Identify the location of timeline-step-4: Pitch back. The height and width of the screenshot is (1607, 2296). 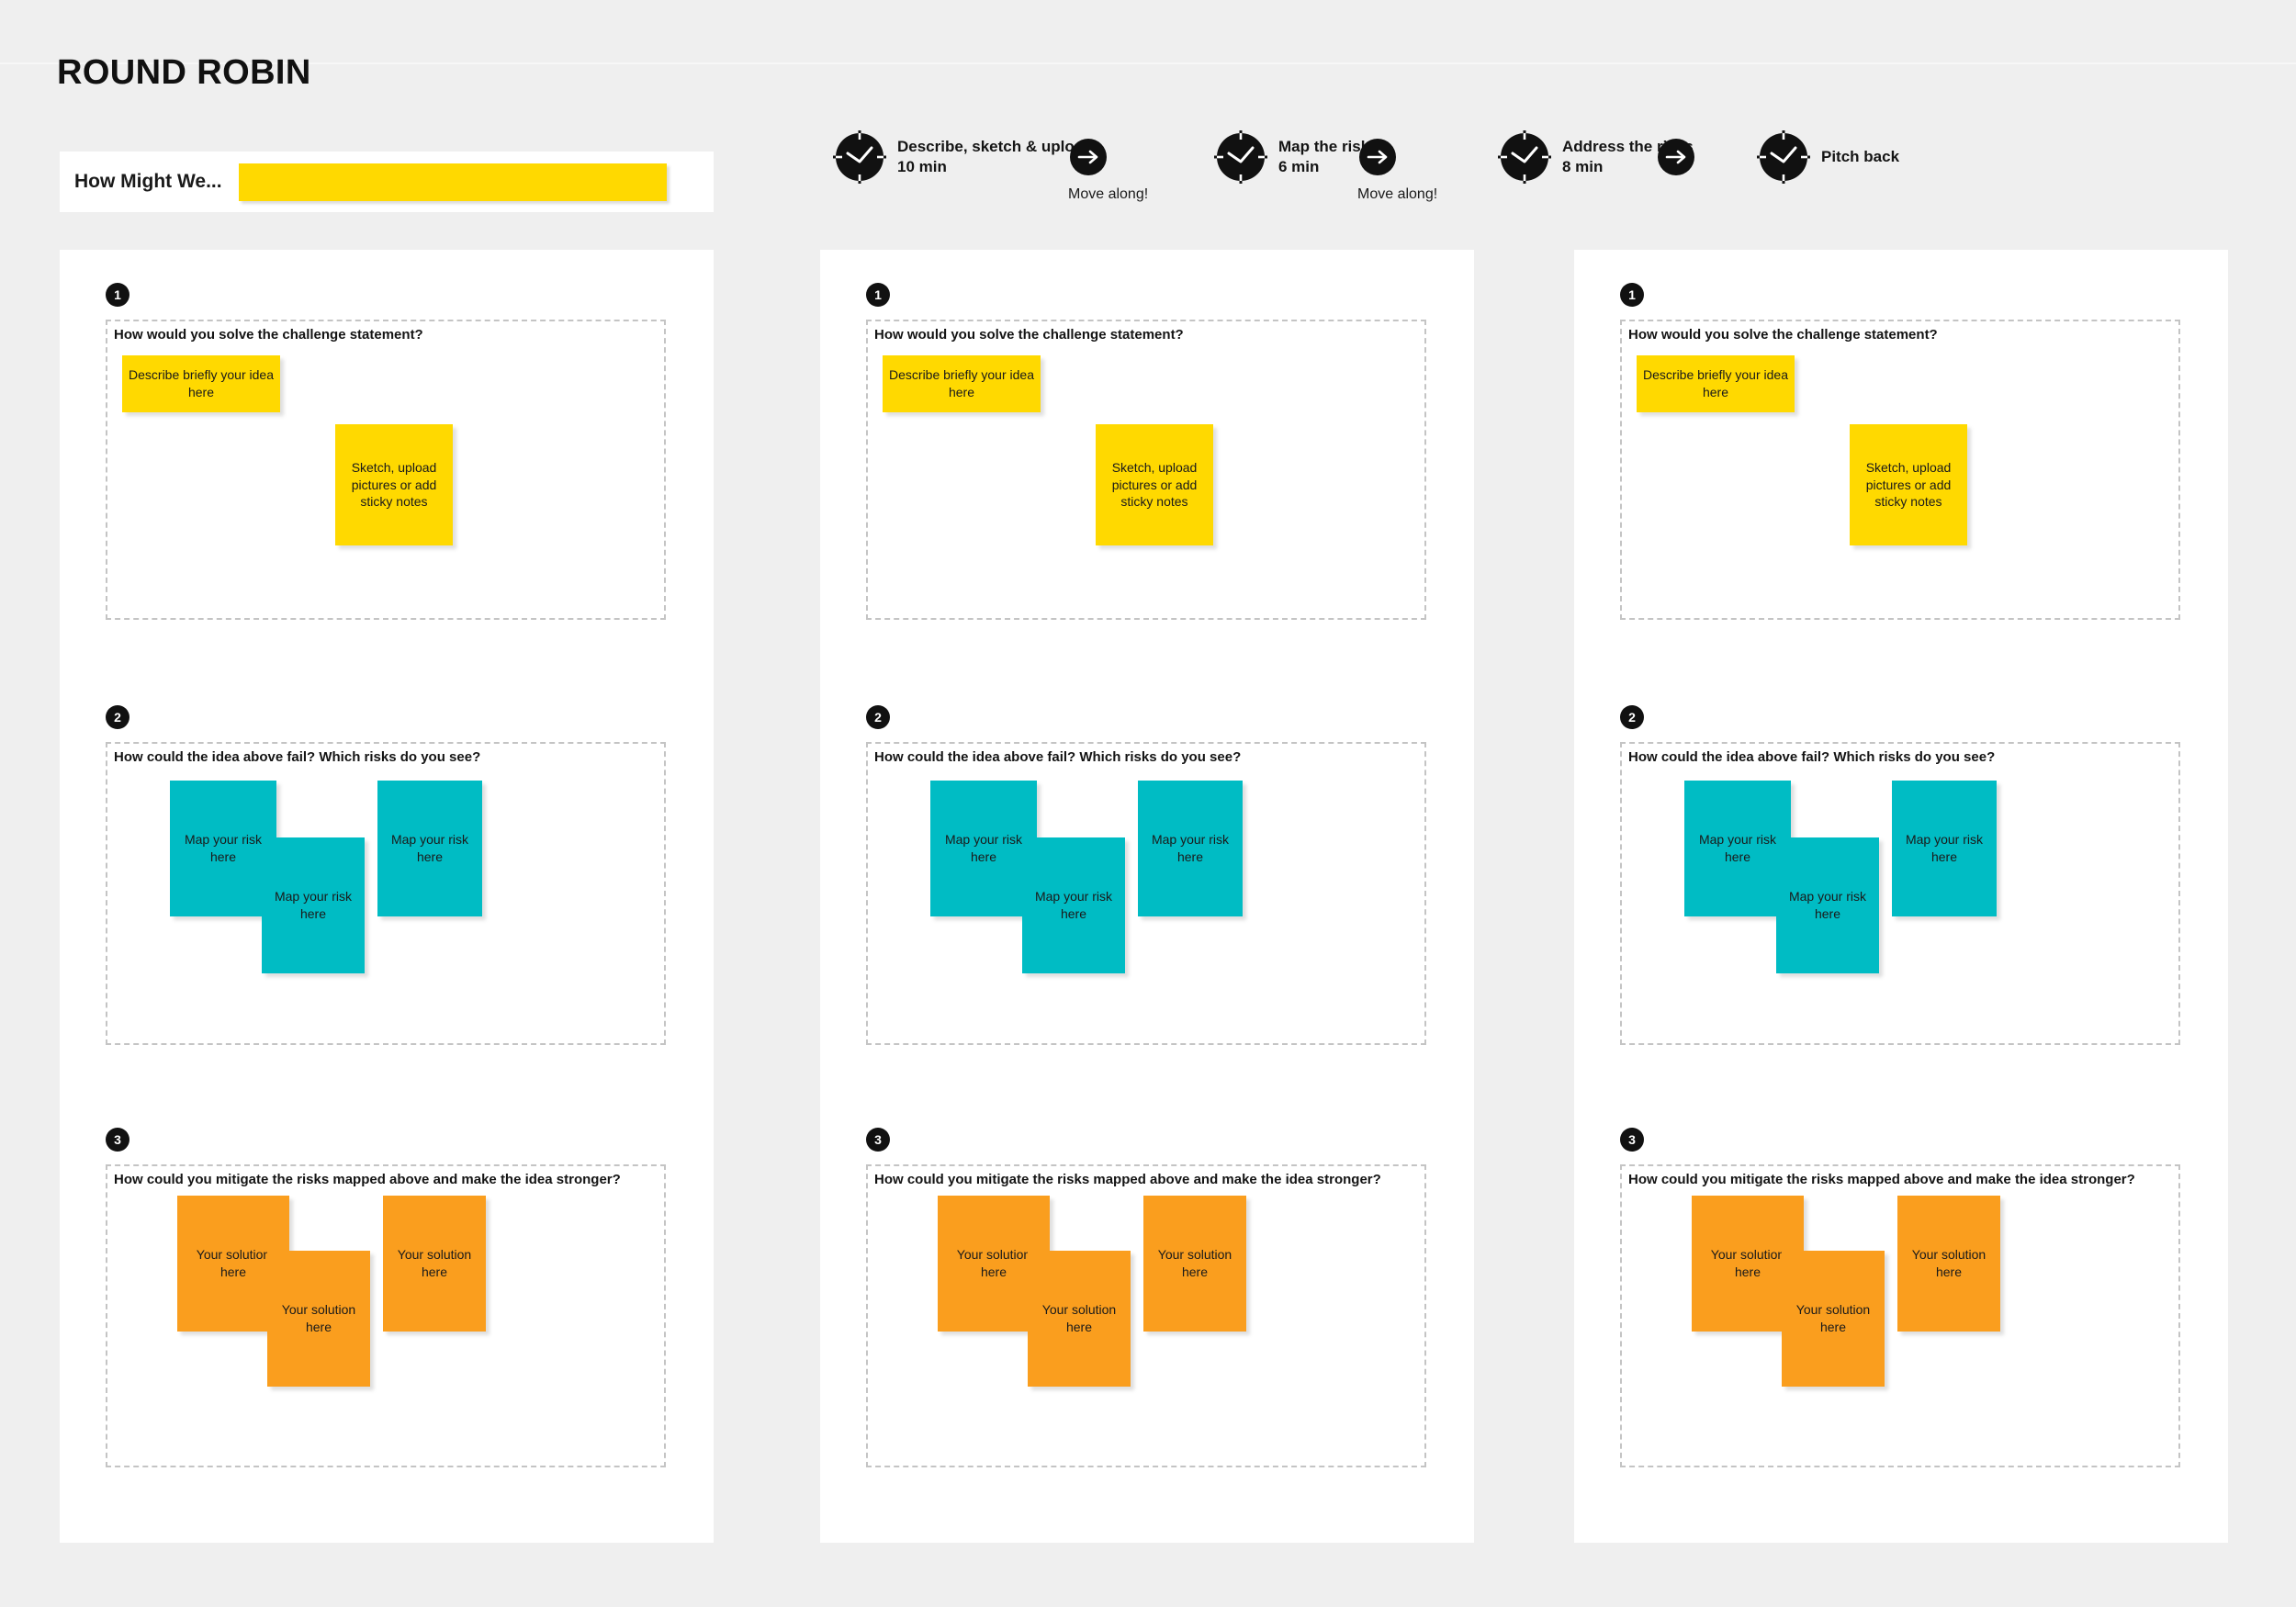
(1827, 157).